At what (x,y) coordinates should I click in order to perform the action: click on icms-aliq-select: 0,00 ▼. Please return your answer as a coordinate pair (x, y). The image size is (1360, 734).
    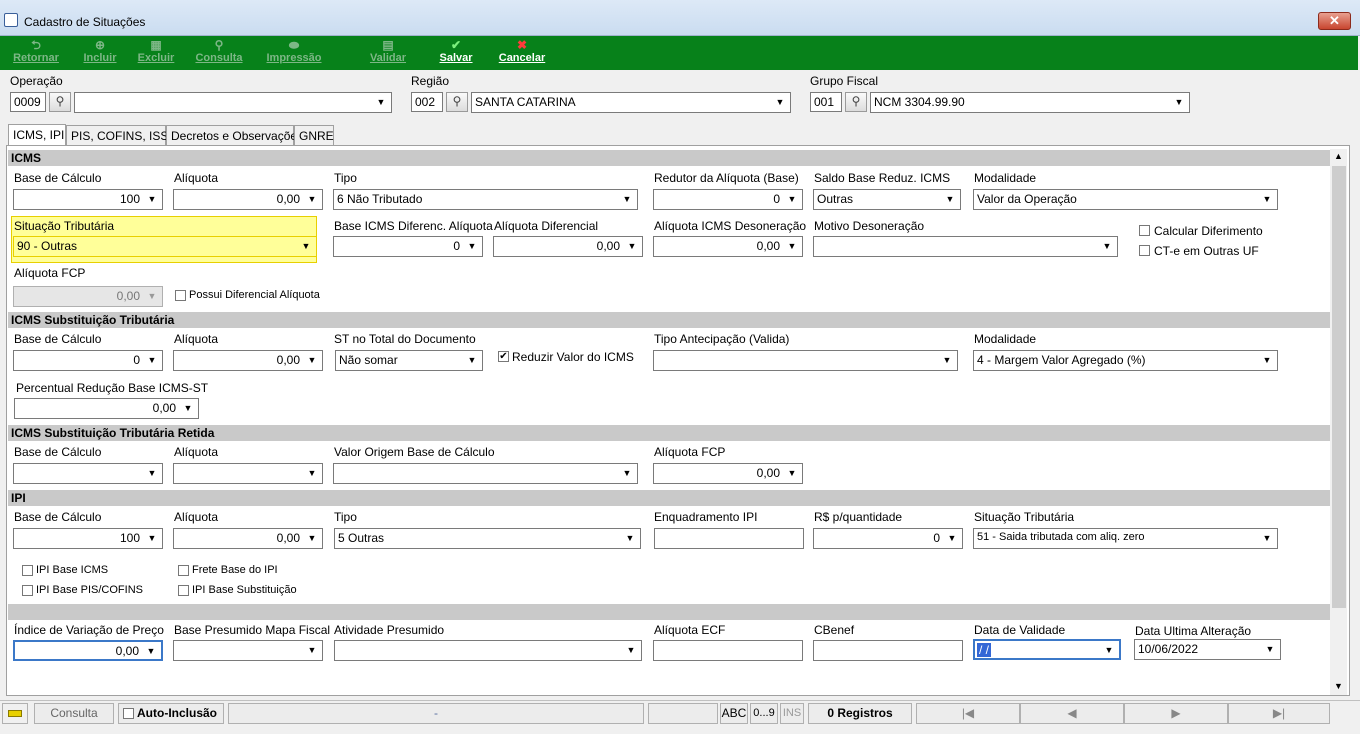
    Looking at the image, I should click on (248, 199).